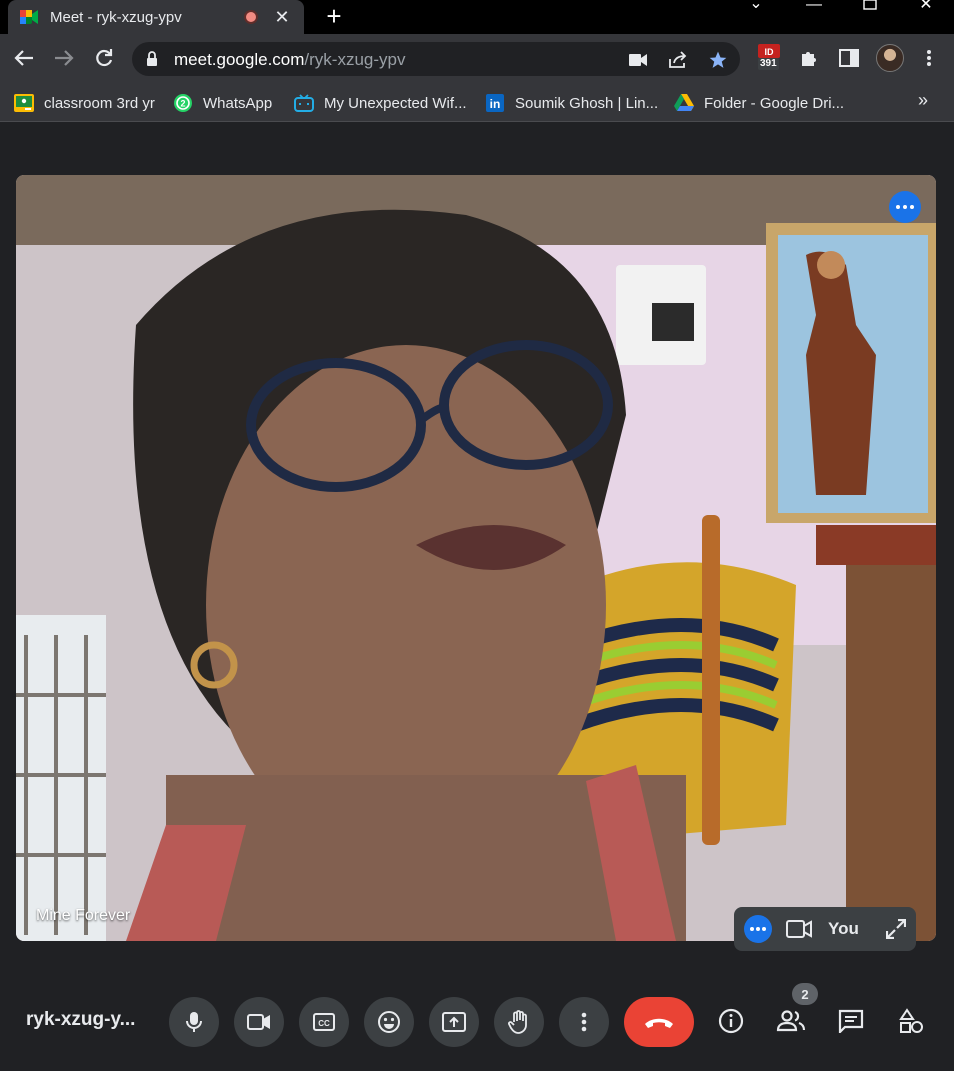 This screenshot has height=1071, width=954. I want to click on present-screen-button, so click(454, 1022).